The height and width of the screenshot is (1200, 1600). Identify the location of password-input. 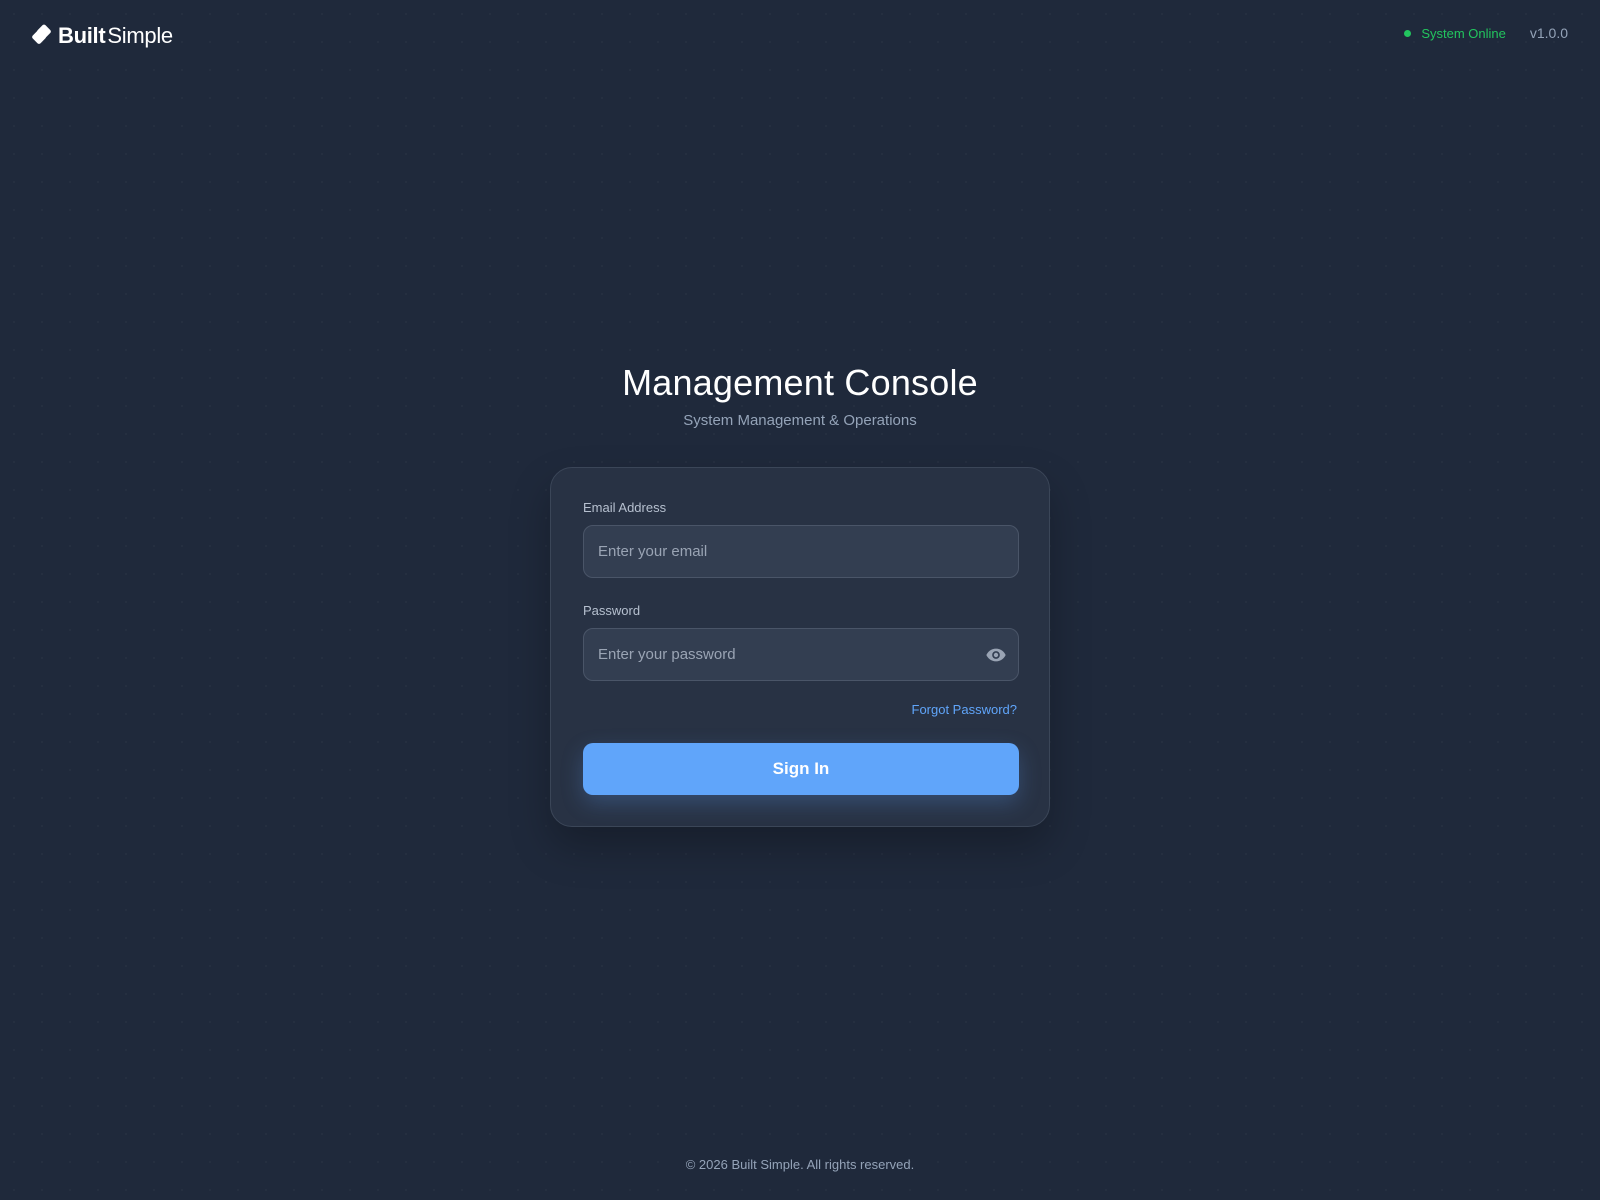
(801, 654).